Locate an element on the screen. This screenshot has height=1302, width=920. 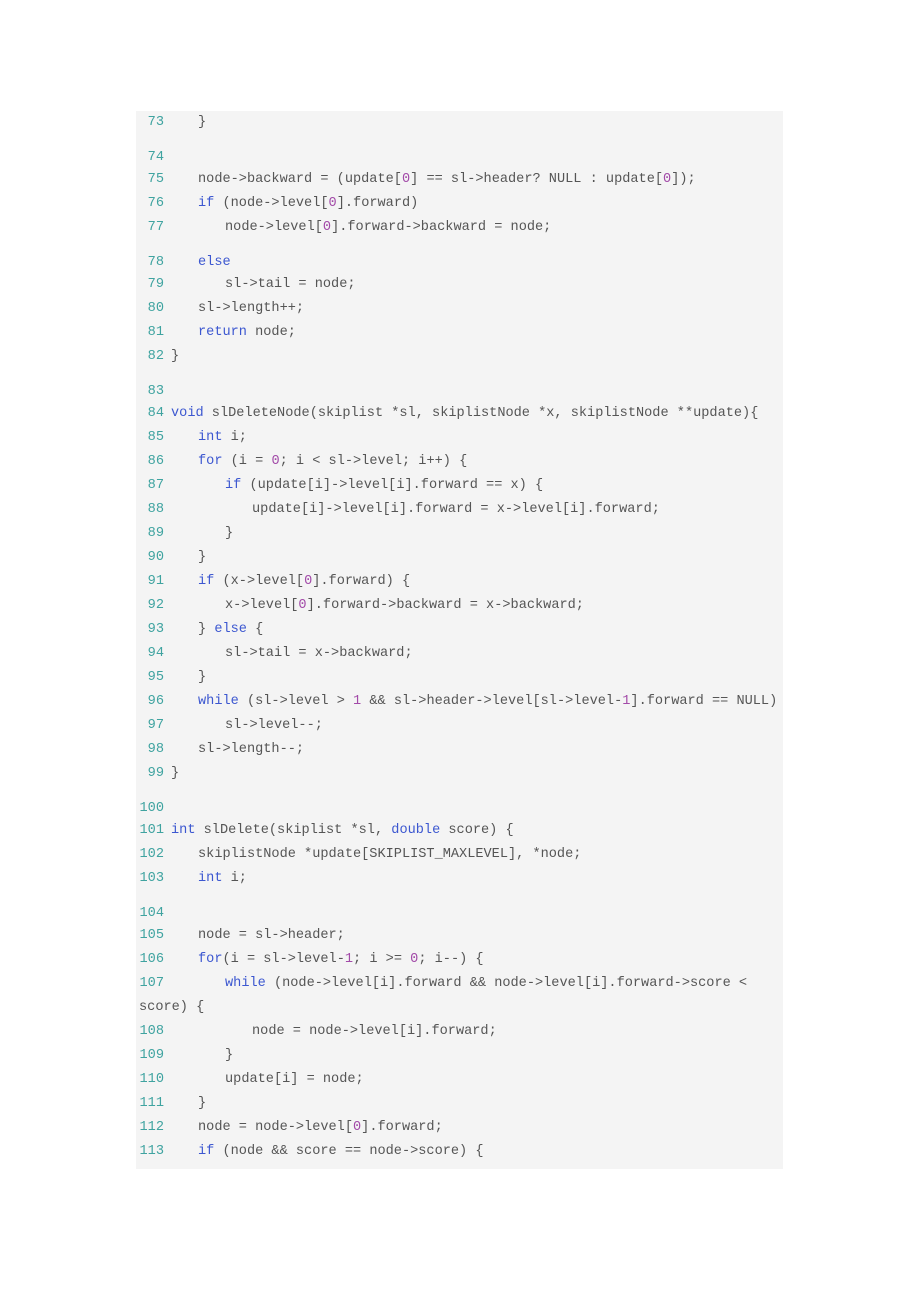
code-line: 91 if (x->level[0].forward) { is located at coordinates (459, 582).